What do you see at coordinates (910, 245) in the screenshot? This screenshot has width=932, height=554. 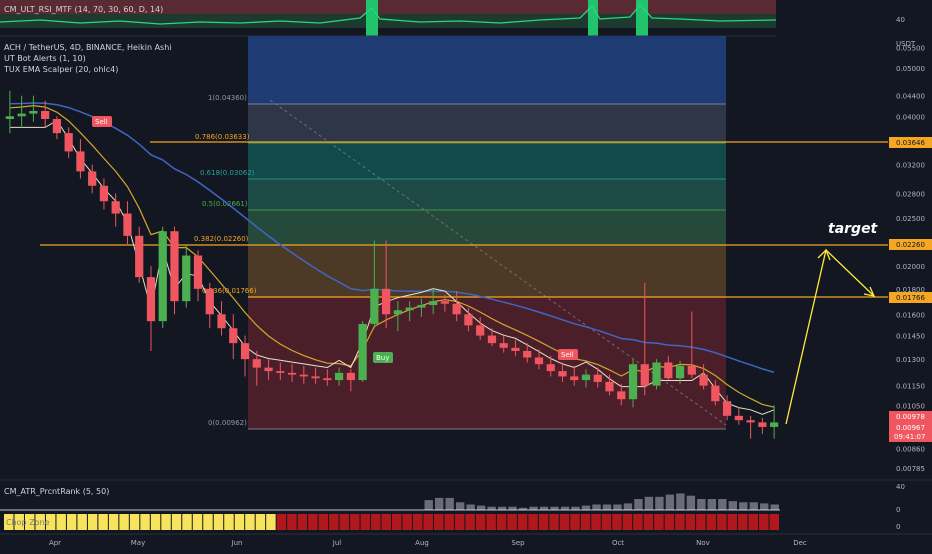 I see `level-2-tag-text: 0.02260` at bounding box center [910, 245].